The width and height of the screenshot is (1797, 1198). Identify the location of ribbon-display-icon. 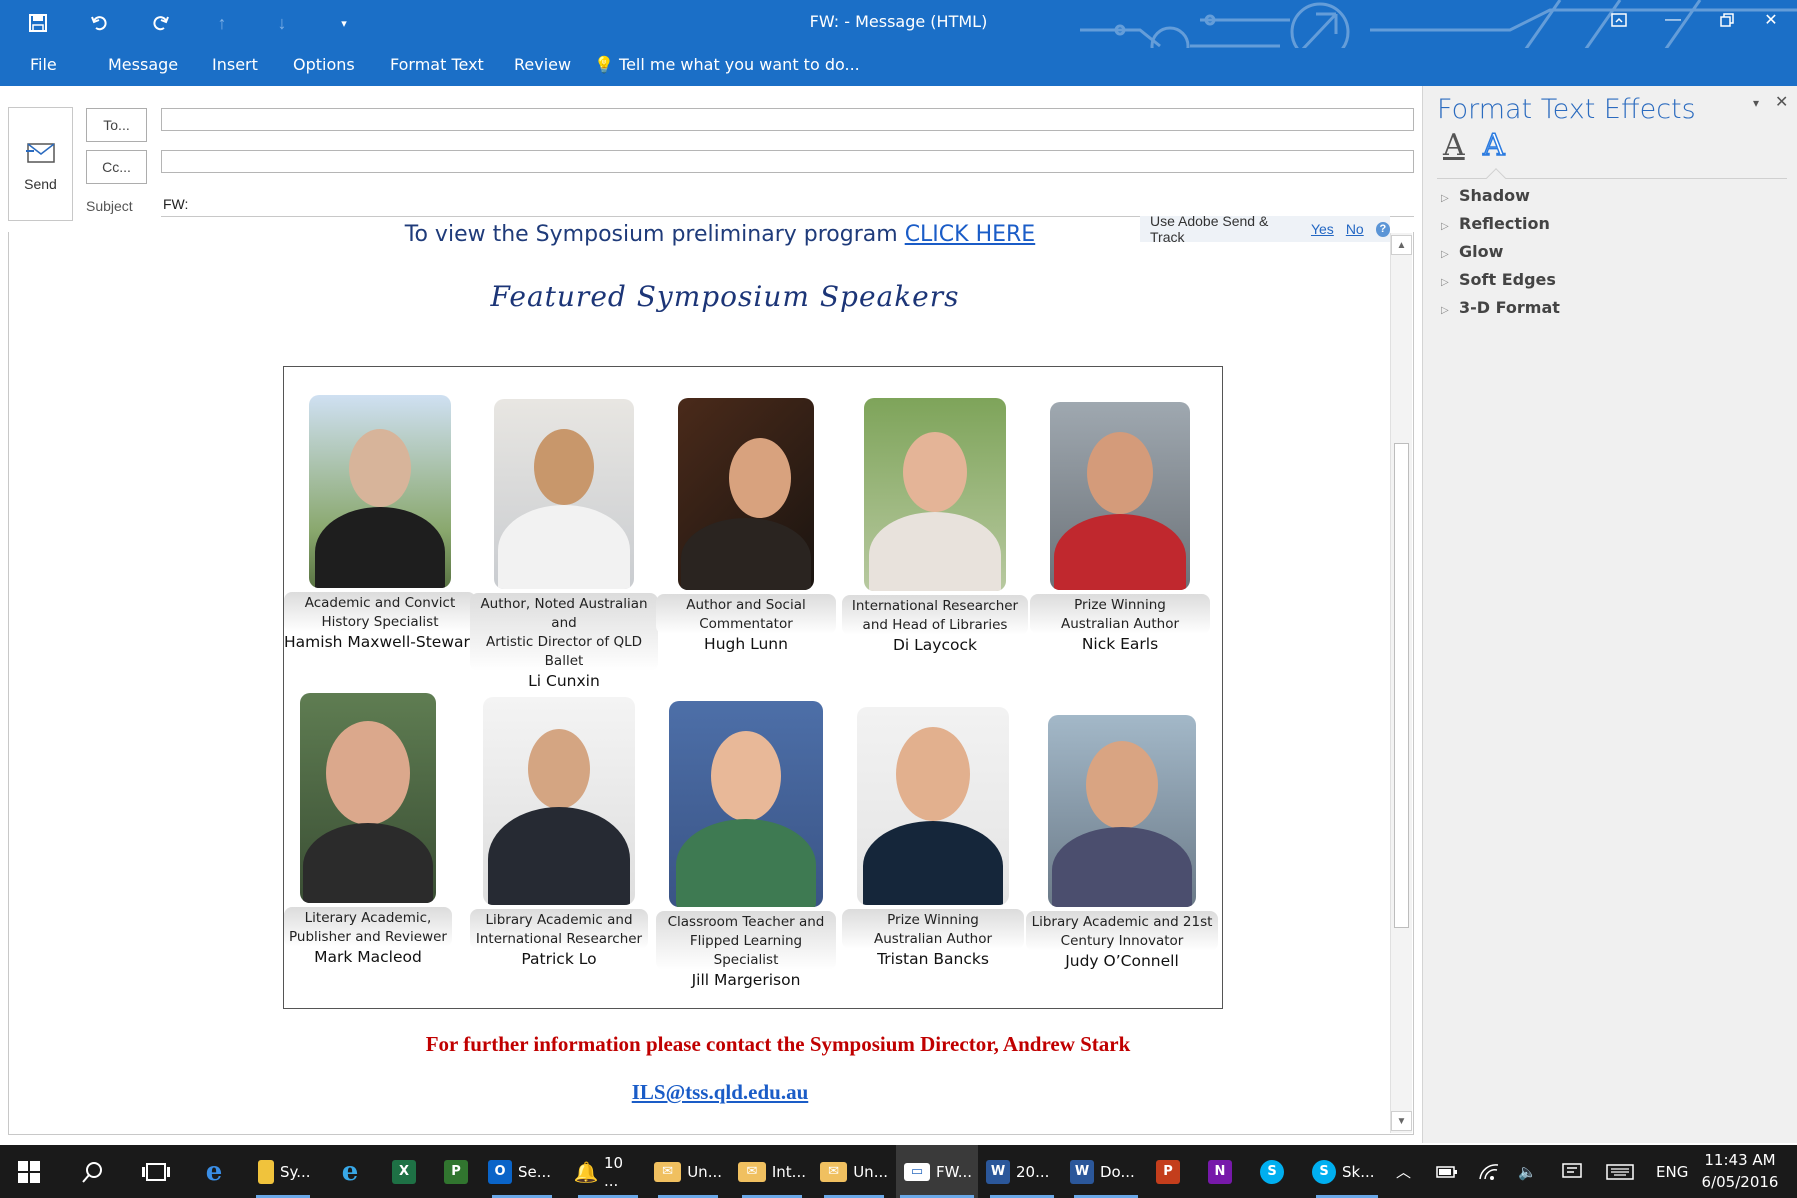
(1619, 20).